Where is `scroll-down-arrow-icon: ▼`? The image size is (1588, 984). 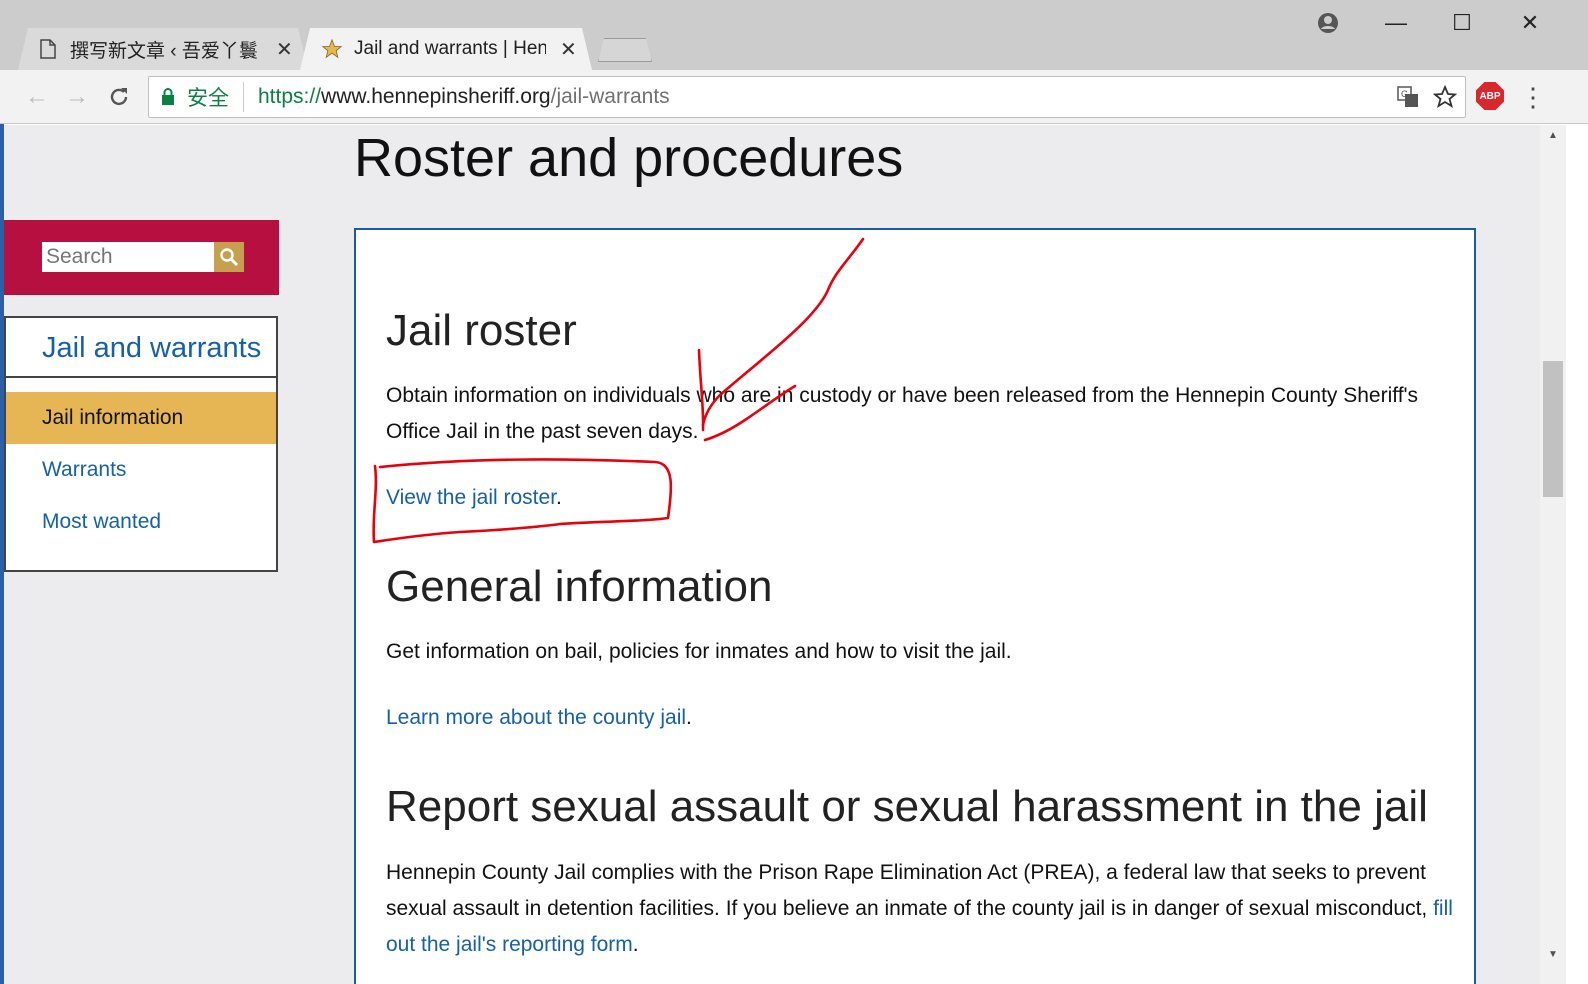
scroll-down-arrow-icon: ▼ is located at coordinates (1553, 954).